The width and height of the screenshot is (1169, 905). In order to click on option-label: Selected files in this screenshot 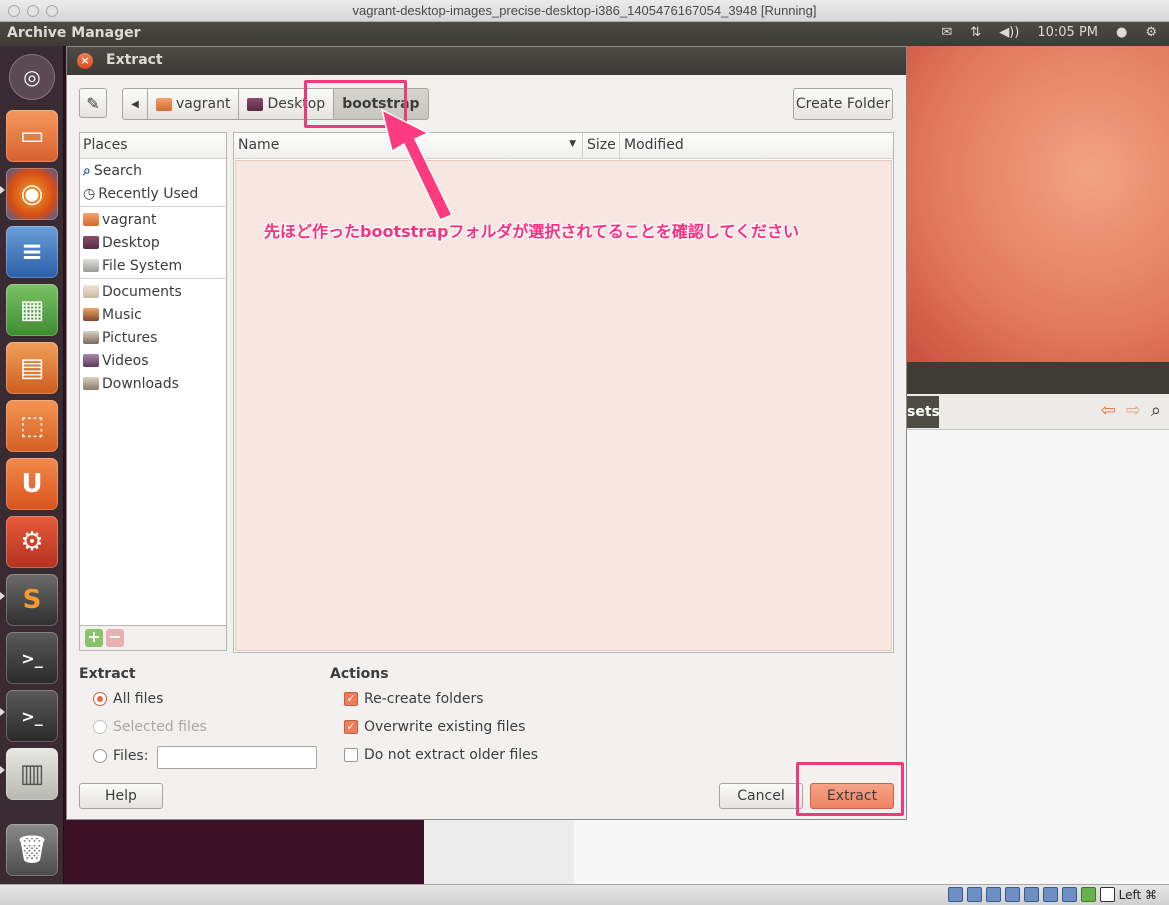, I will do `click(160, 727)`.